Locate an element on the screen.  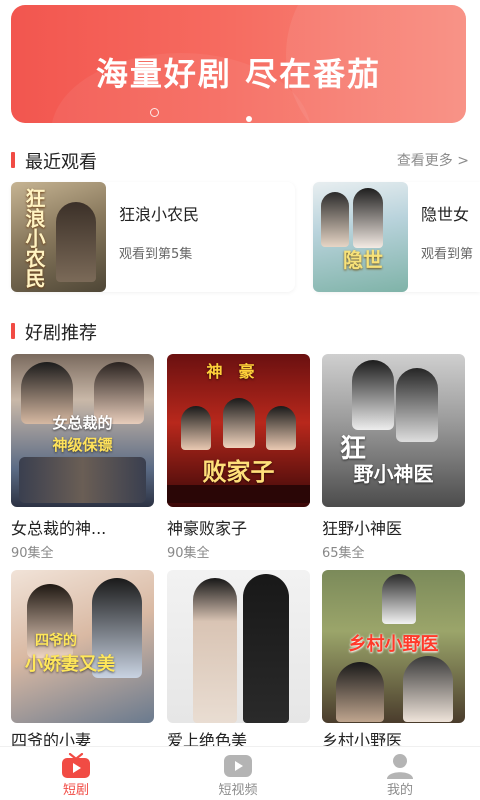
bottom-tab-bar: 短剧 短视频 我的 is located at coordinates (240, 773).